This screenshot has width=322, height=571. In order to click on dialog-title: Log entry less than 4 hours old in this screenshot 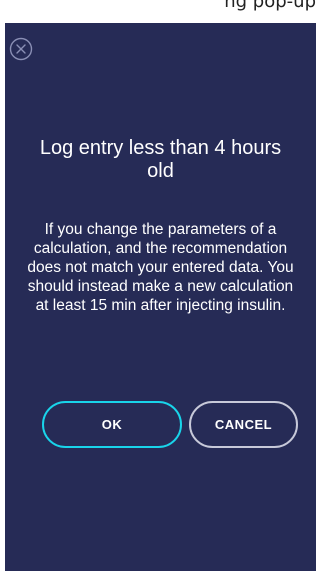, I will do `click(160, 159)`.